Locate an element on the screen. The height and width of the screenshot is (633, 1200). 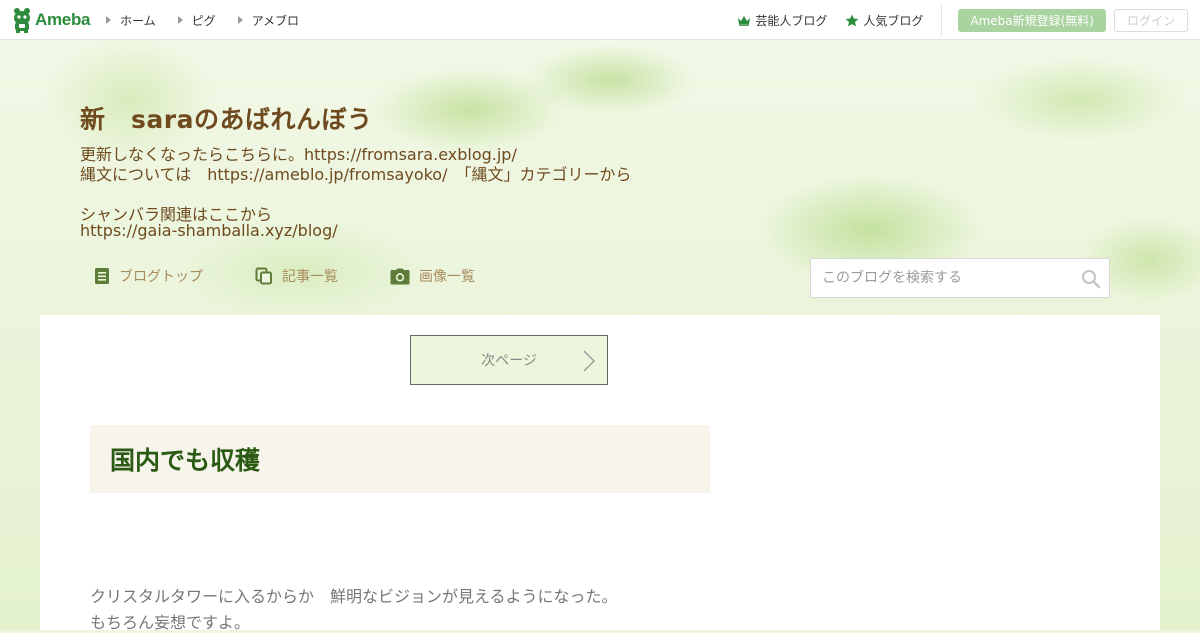
blog-top-label: ブログトップ is located at coordinates (161, 277).